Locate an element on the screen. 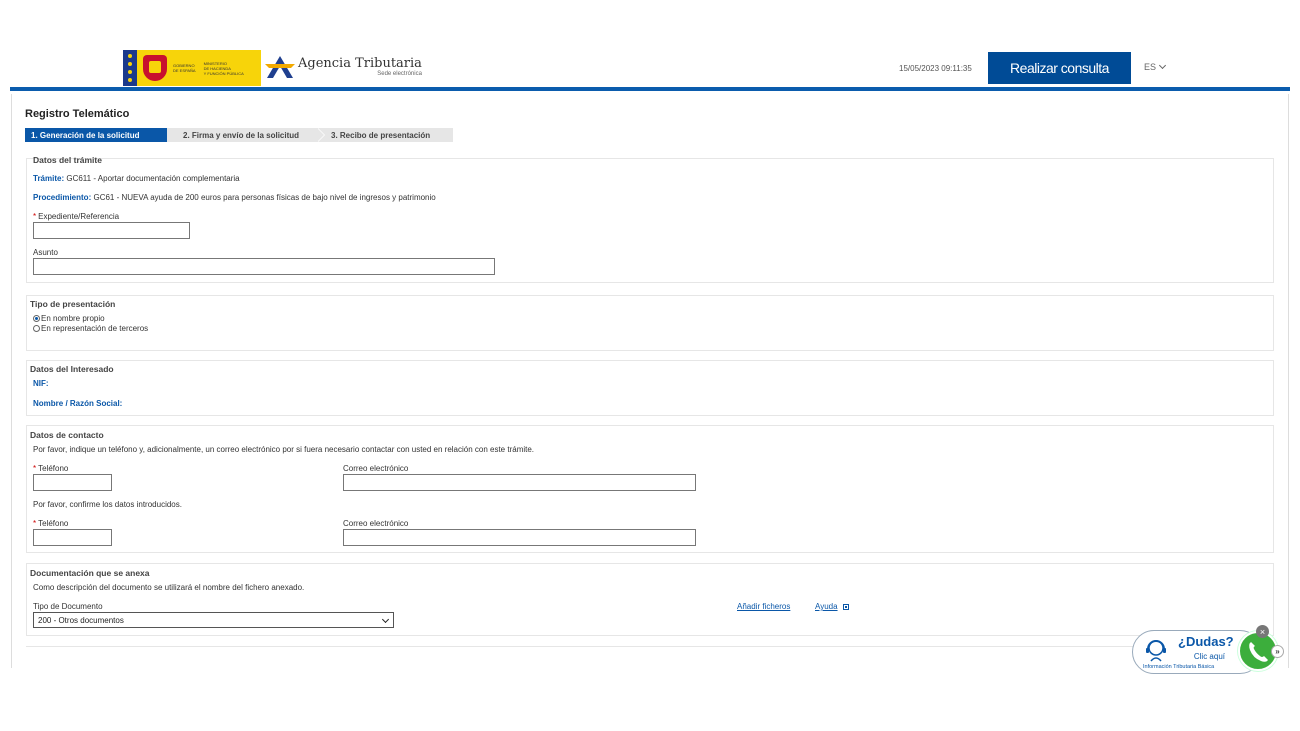 This screenshot has width=1300, height=731. correo-confirm-input is located at coordinates (519, 537).